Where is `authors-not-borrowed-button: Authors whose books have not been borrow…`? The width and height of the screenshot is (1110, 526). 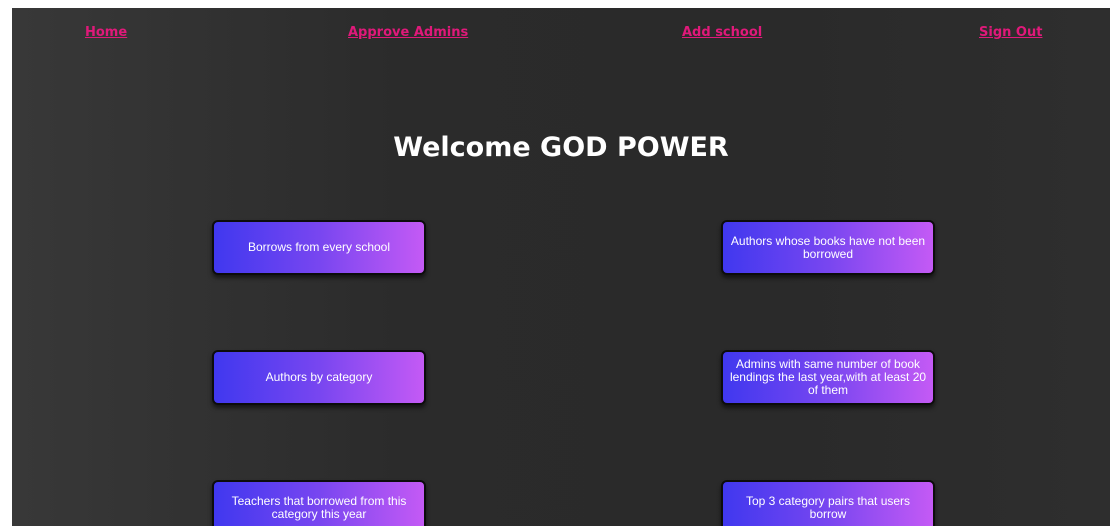
authors-not-borrowed-button: Authors whose books have not been borrow… is located at coordinates (828, 247).